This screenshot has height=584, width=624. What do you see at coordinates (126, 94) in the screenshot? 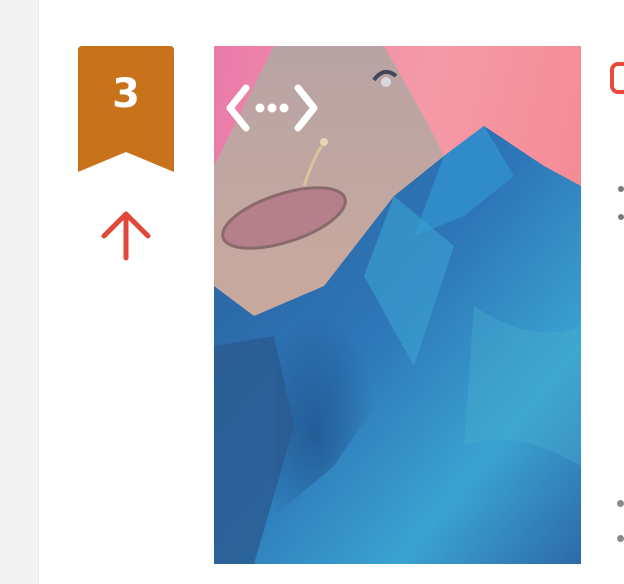
I see `rank-number: 3` at bounding box center [126, 94].